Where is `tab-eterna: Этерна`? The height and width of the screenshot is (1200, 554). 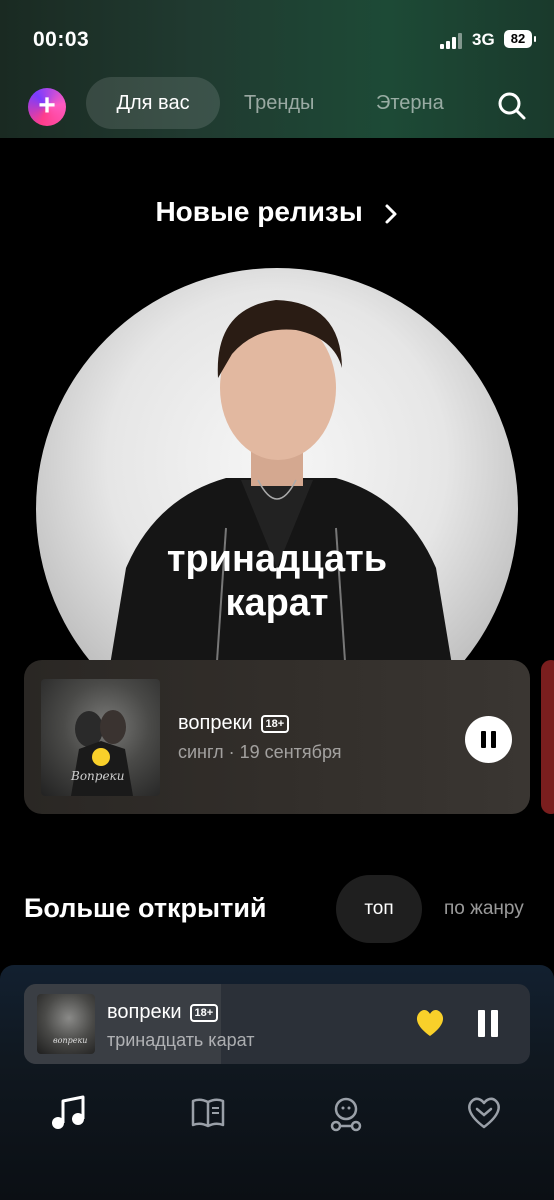
tab-eterna: Этерна is located at coordinates (410, 103).